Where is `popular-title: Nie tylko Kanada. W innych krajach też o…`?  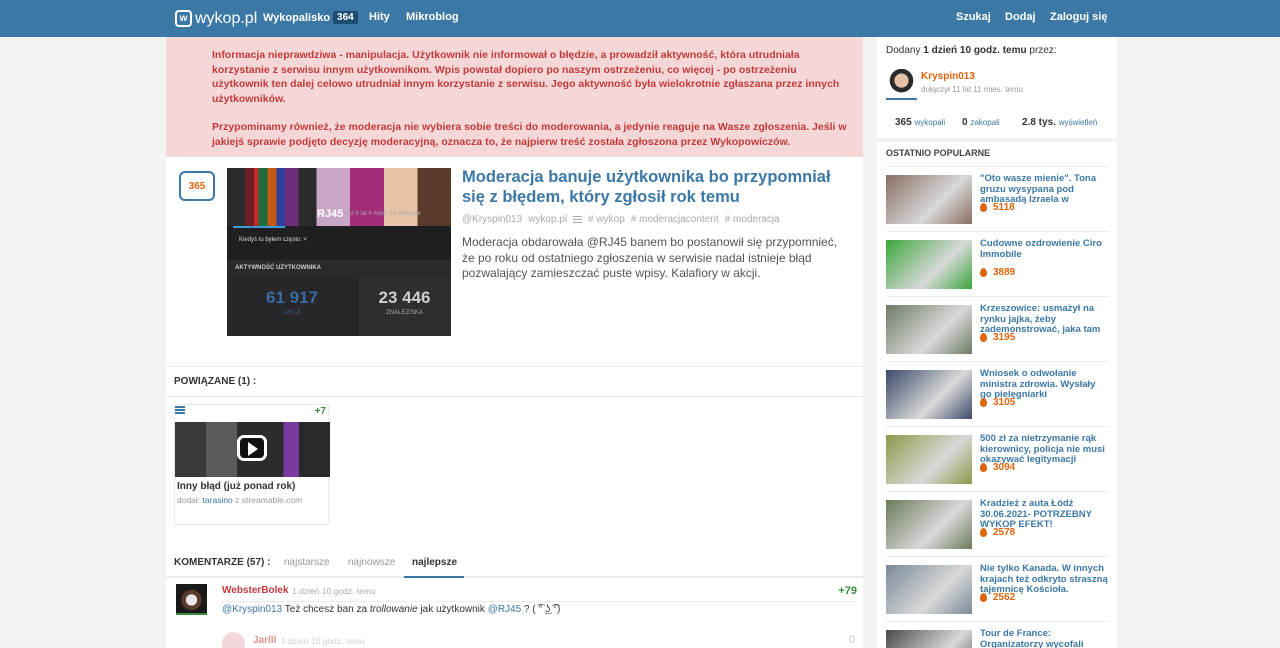
popular-title: Nie tylko Kanada. W innych krajach też o… is located at coordinates (1044, 579).